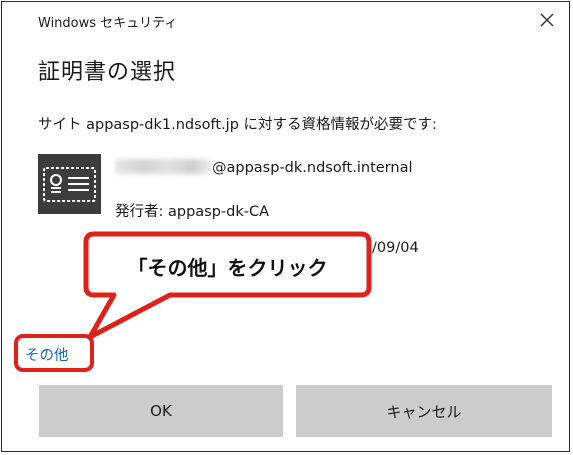 The image size is (573, 455). I want to click on ok-button: OK, so click(161, 411).